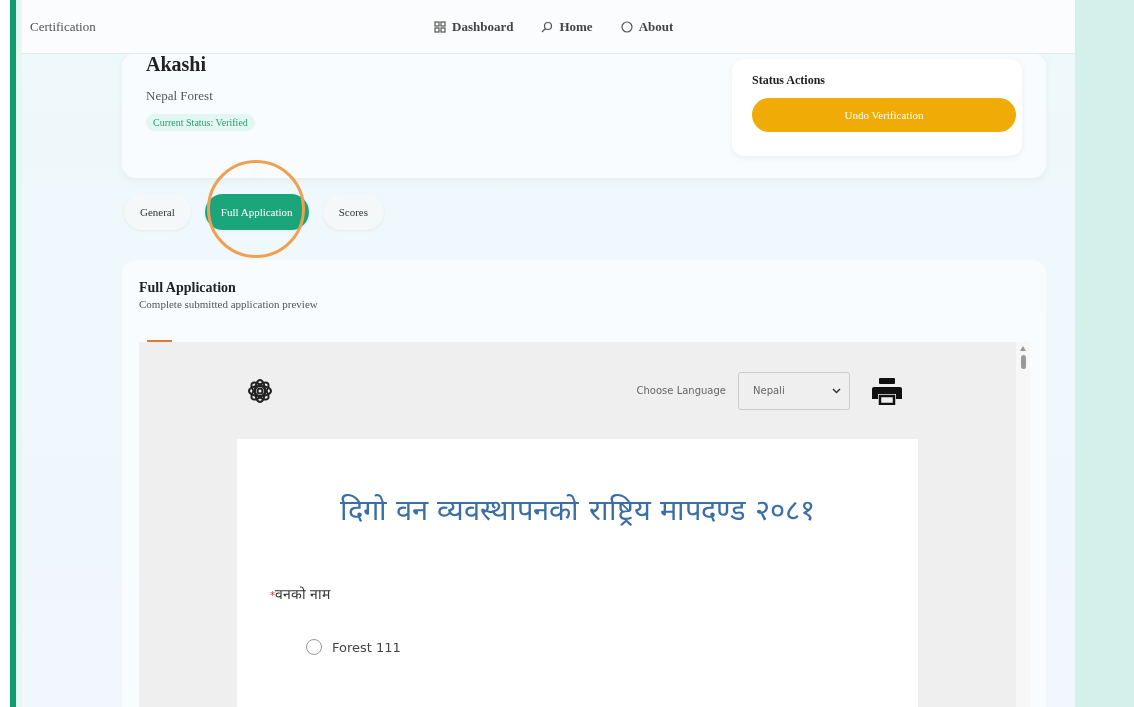  Describe the element at coordinates (789, 80) in the screenshot. I see `status-actions-title: Status Actions` at that location.